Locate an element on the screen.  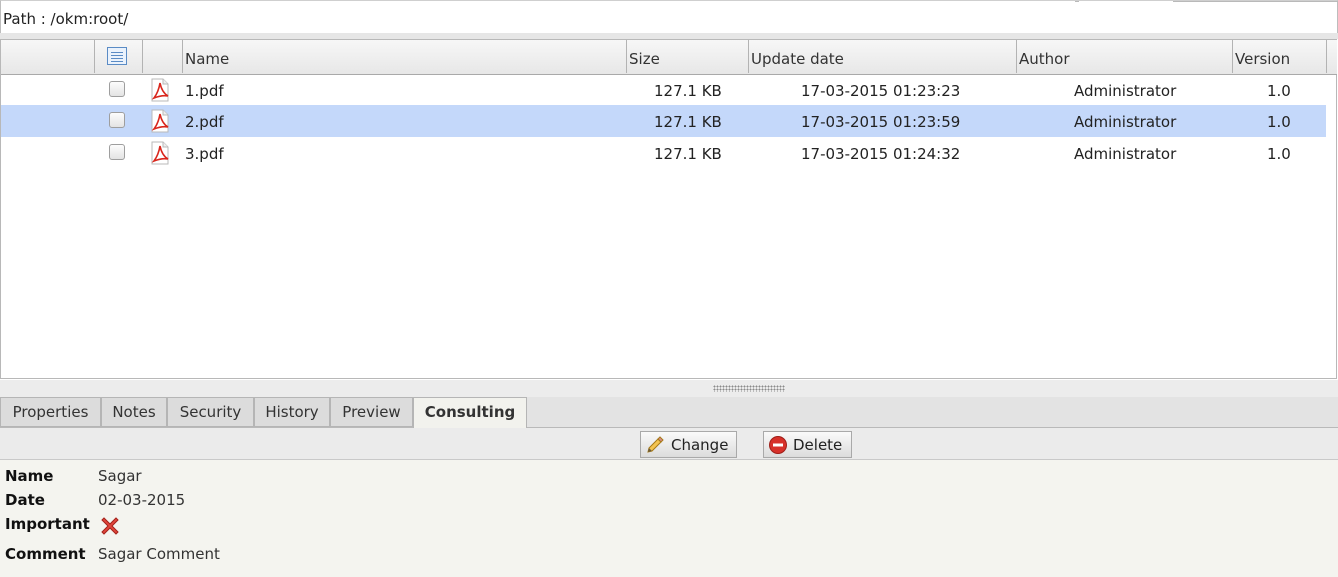
tab-properties: Properties is located at coordinates (50, 412).